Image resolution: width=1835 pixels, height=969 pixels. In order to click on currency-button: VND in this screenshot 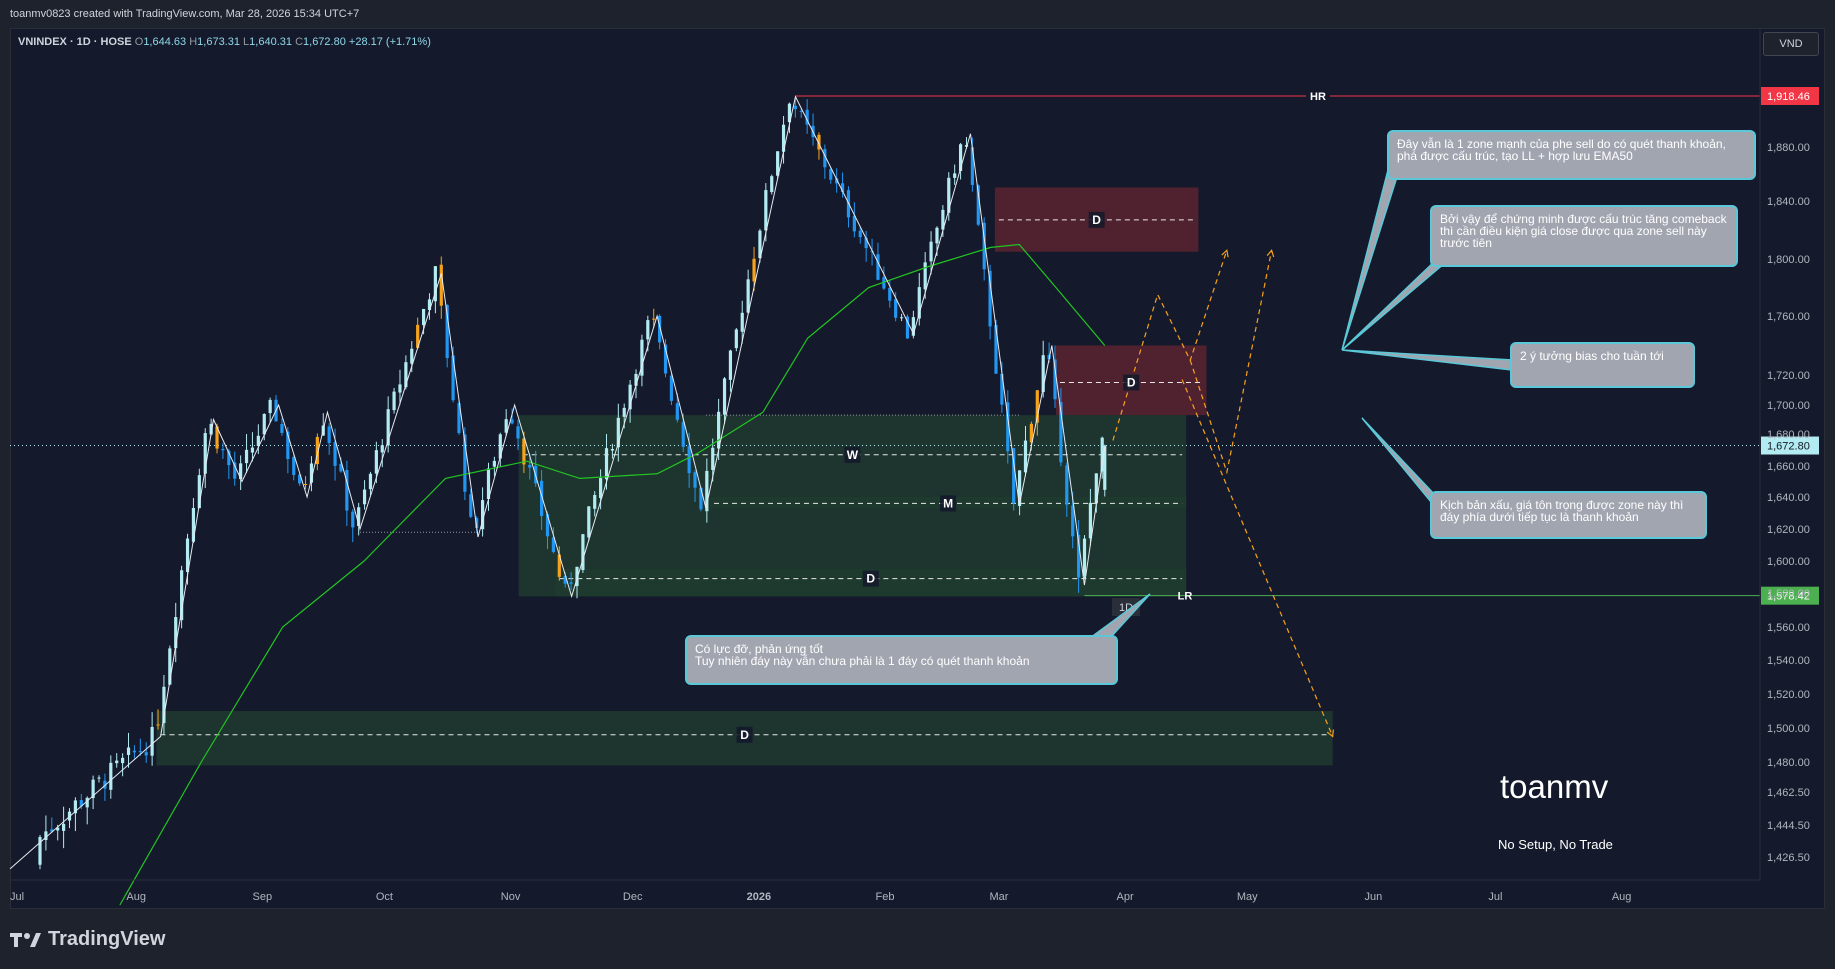, I will do `click(1791, 44)`.